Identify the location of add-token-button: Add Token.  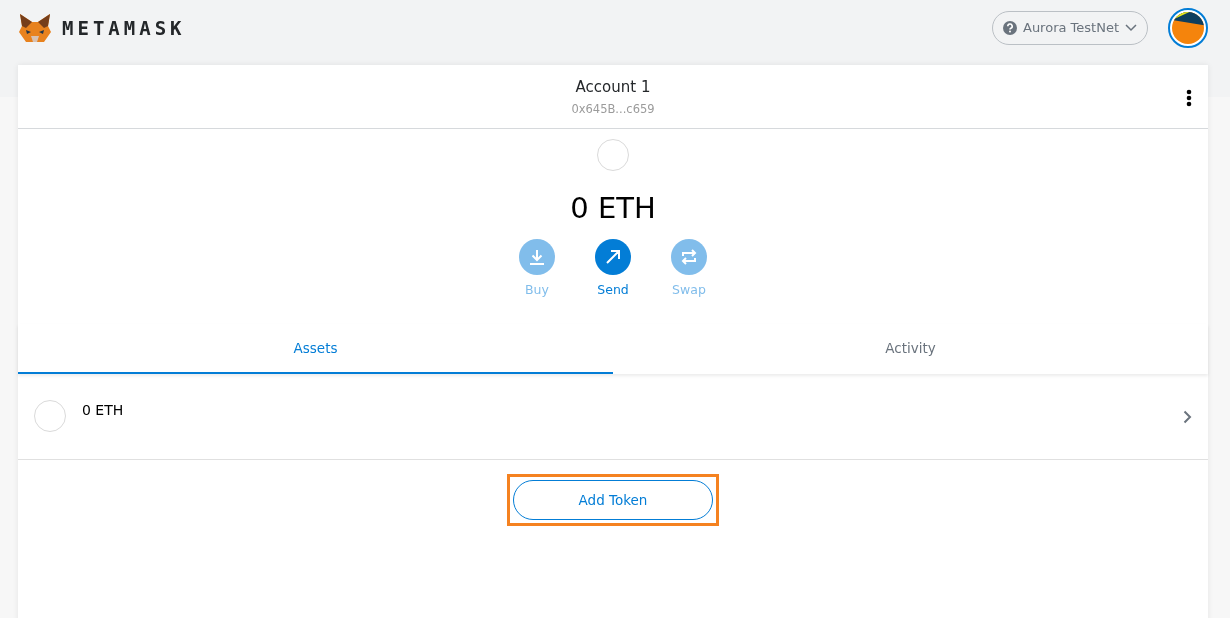
(613, 500).